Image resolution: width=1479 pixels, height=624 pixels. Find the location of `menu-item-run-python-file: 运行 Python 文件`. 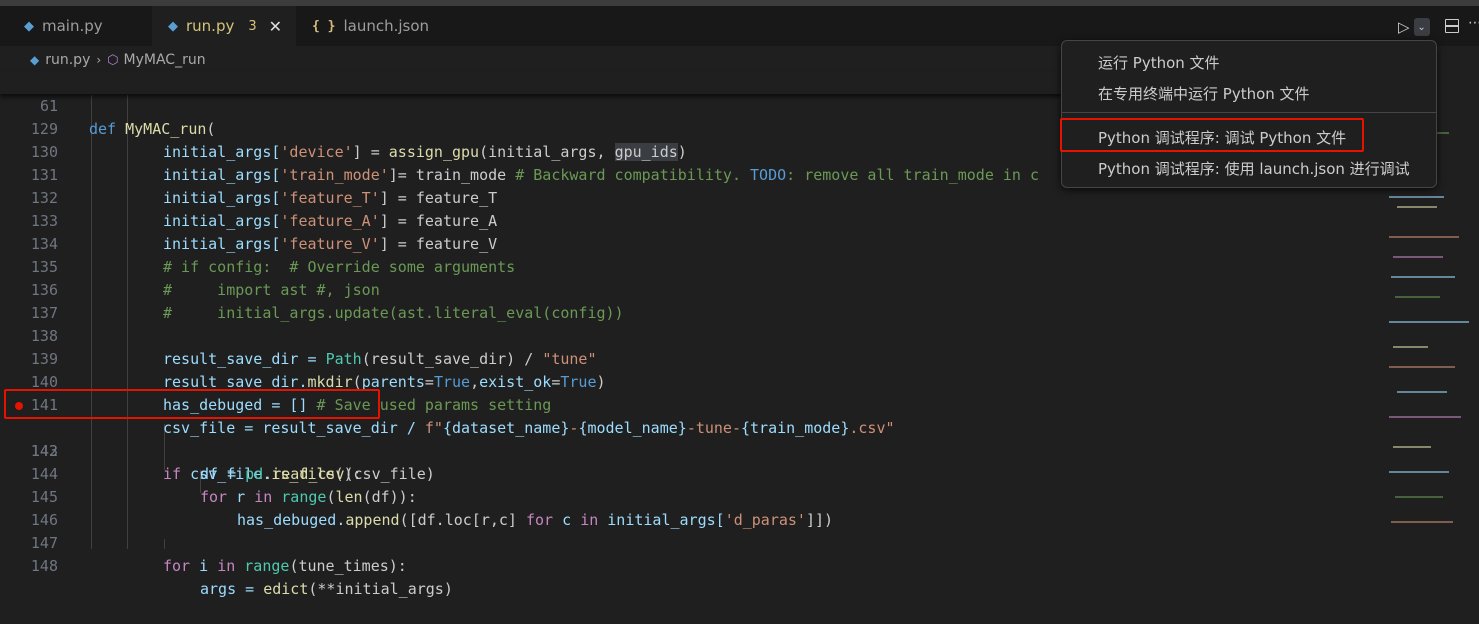

menu-item-run-python-file: 运行 Python 文件 is located at coordinates (1159, 62).